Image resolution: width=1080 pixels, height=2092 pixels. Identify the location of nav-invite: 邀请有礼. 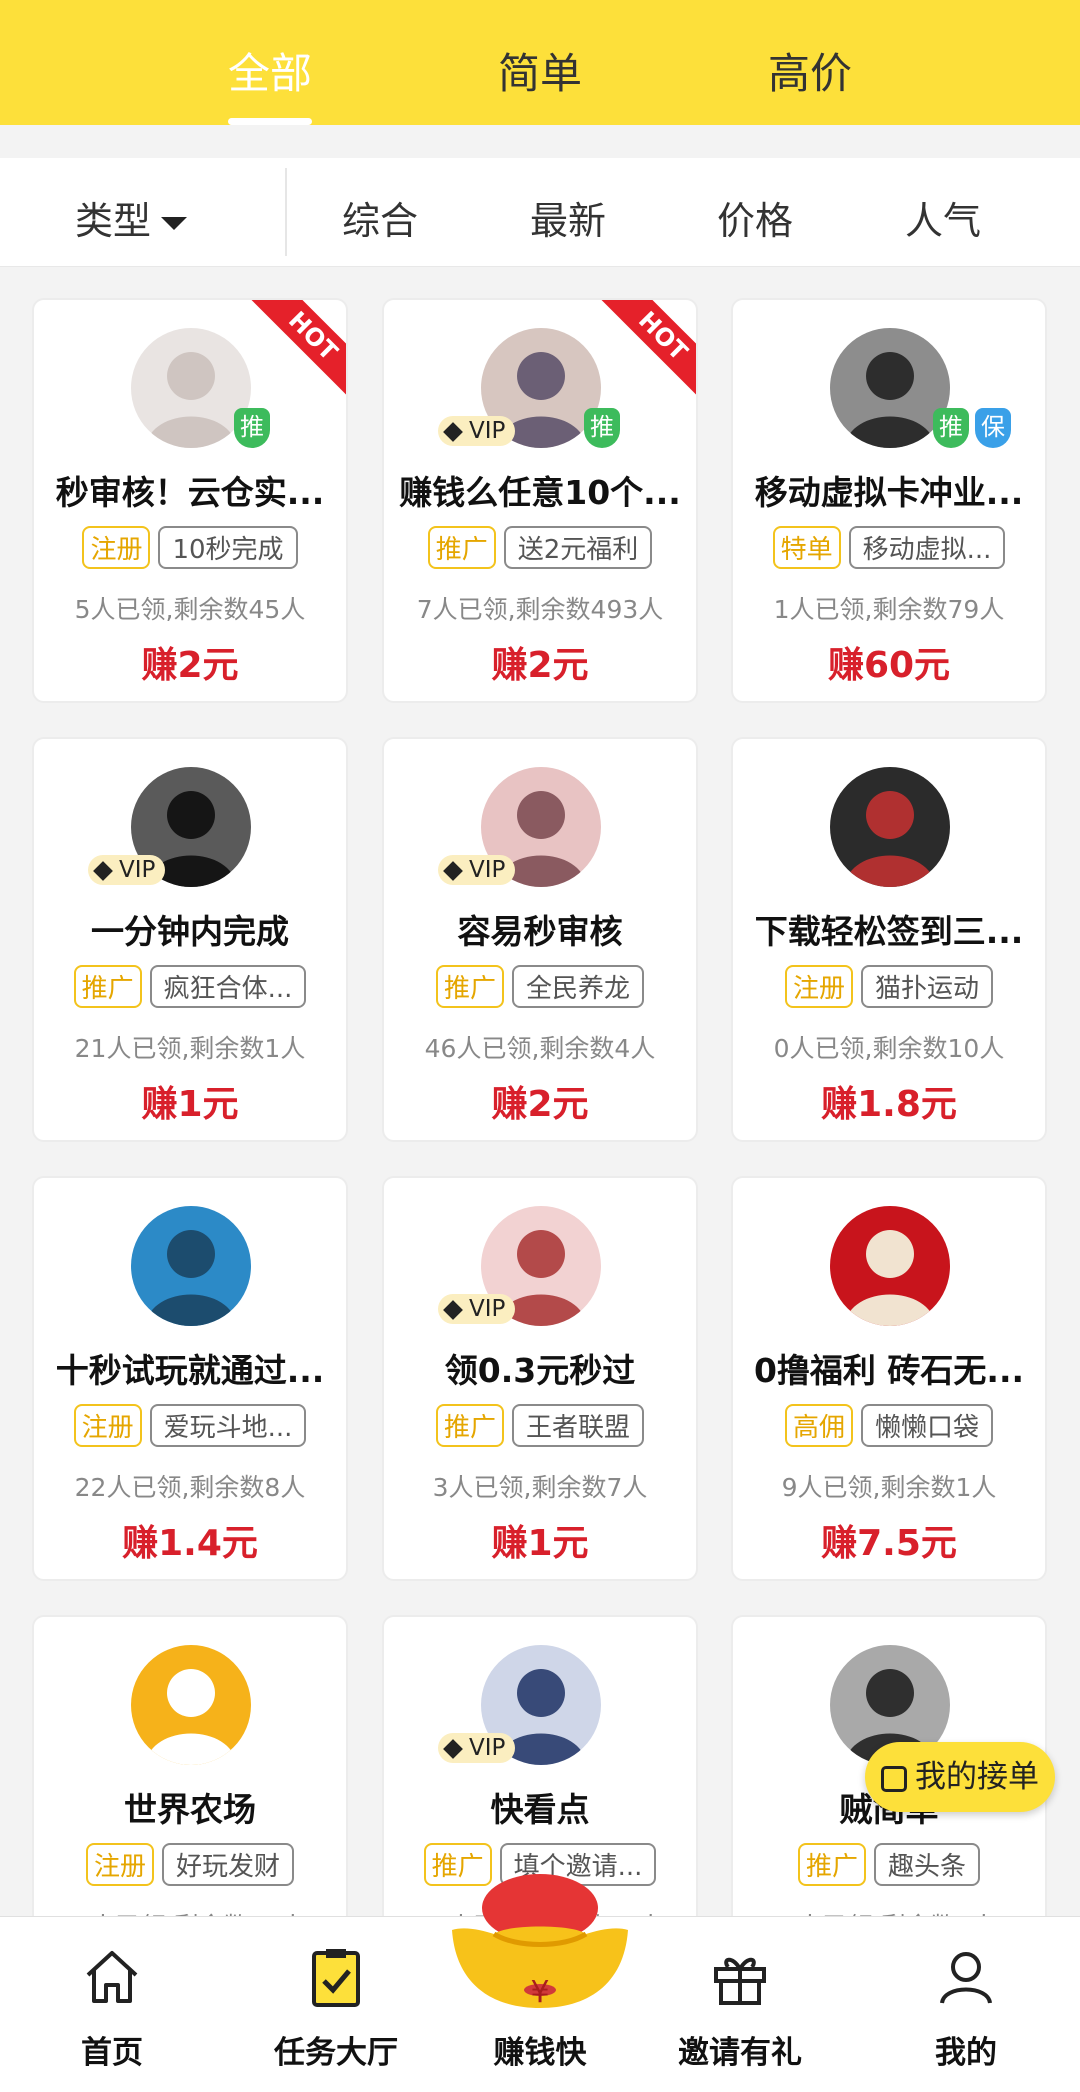
(740, 2004).